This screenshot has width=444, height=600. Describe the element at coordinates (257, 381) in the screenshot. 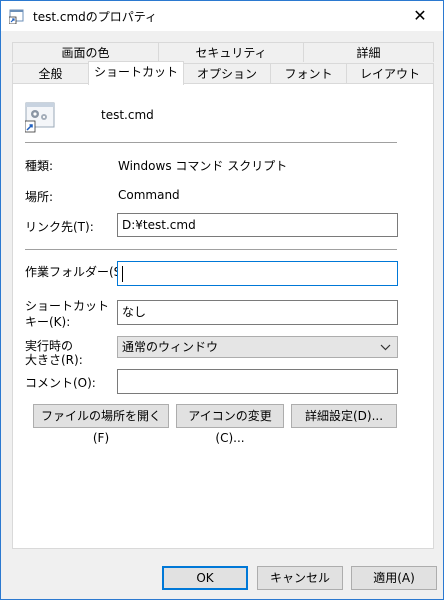

I see `comment-field` at that location.